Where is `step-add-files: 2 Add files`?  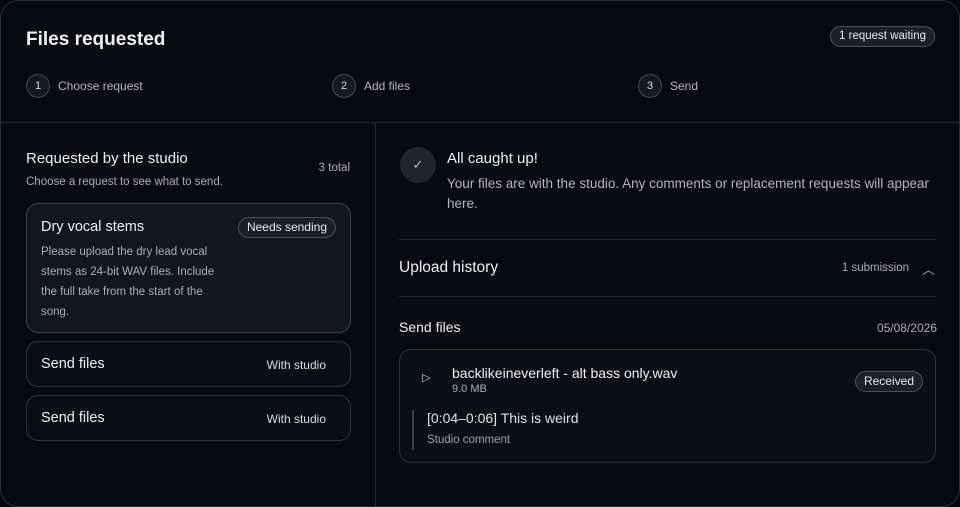 step-add-files: 2 Add files is located at coordinates (371, 86).